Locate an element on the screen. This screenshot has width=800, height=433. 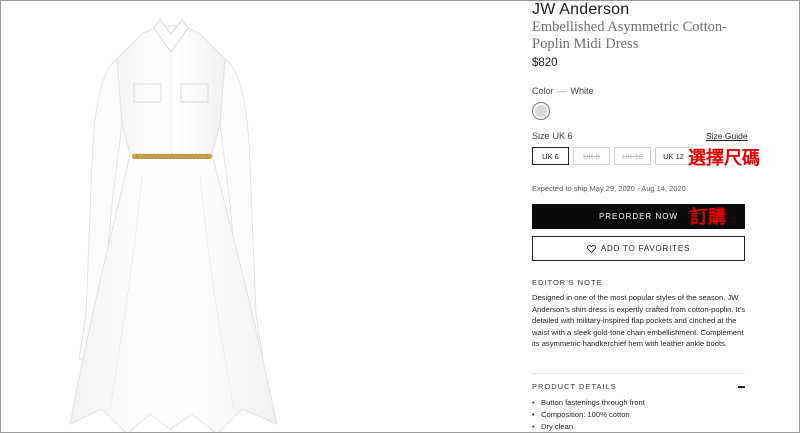
size-selected-value: UK 6 is located at coordinates (562, 136).